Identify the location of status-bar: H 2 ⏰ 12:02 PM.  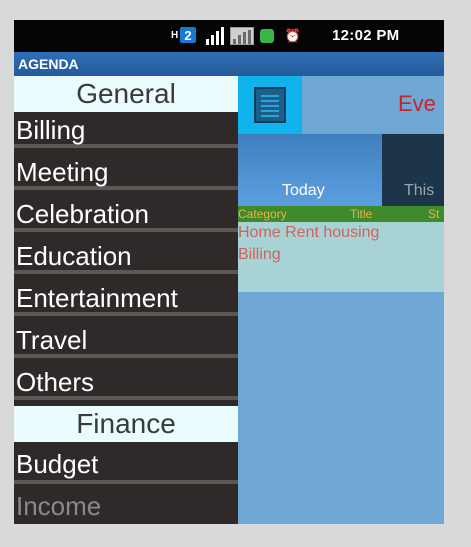
(229, 36).